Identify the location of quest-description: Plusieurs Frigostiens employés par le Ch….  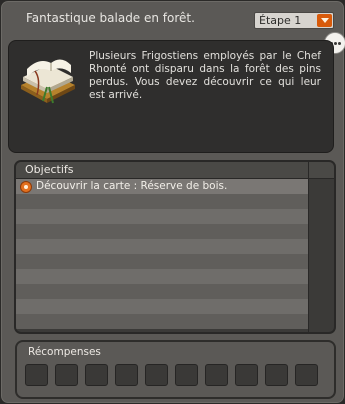
(205, 75).